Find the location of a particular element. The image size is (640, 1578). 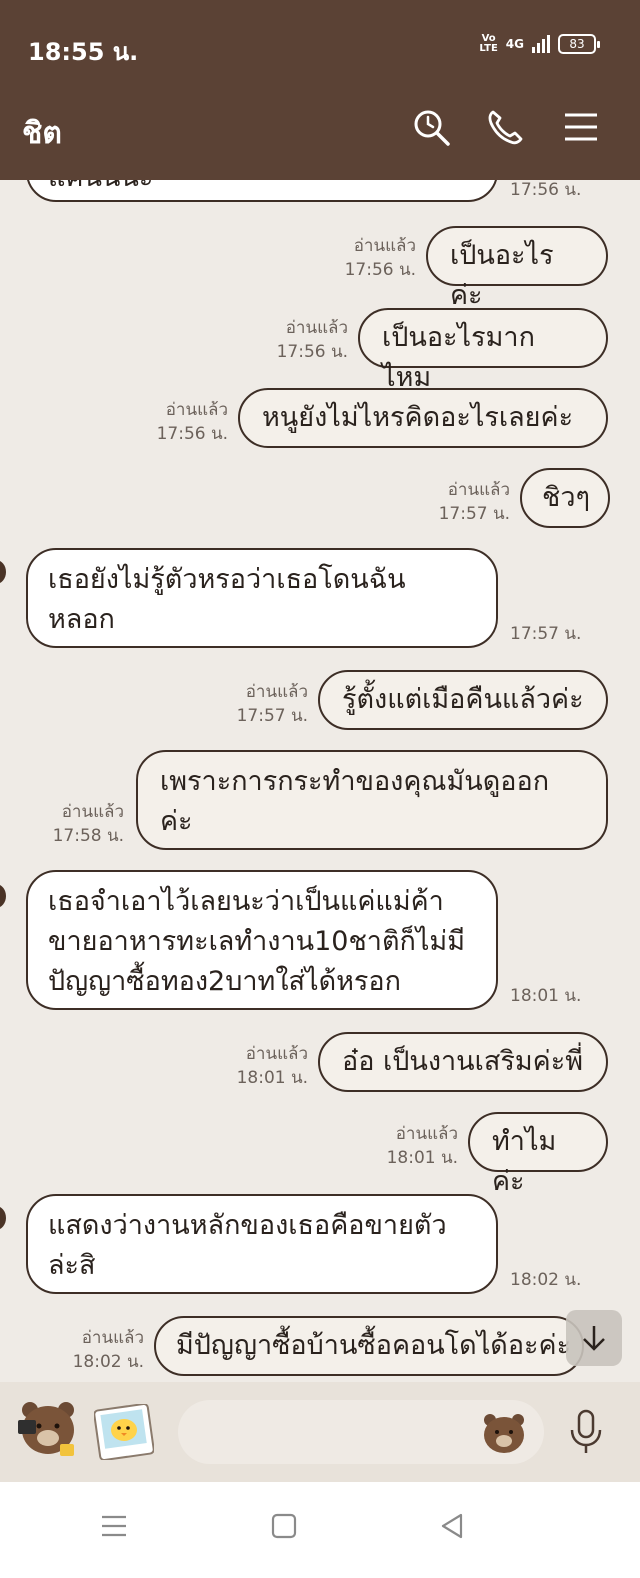

phone-icon is located at coordinates (505, 127).